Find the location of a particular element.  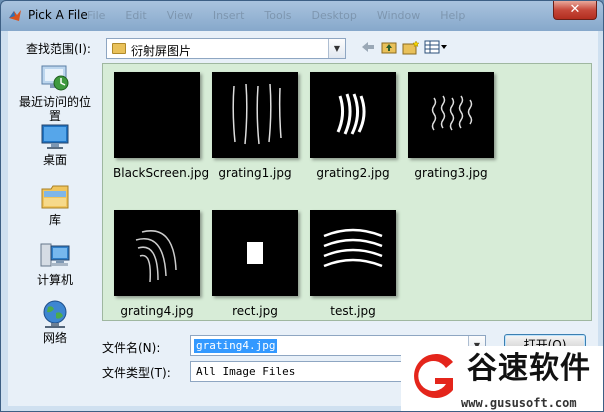

ghost-menu-item: Insert is located at coordinates (228, 15).